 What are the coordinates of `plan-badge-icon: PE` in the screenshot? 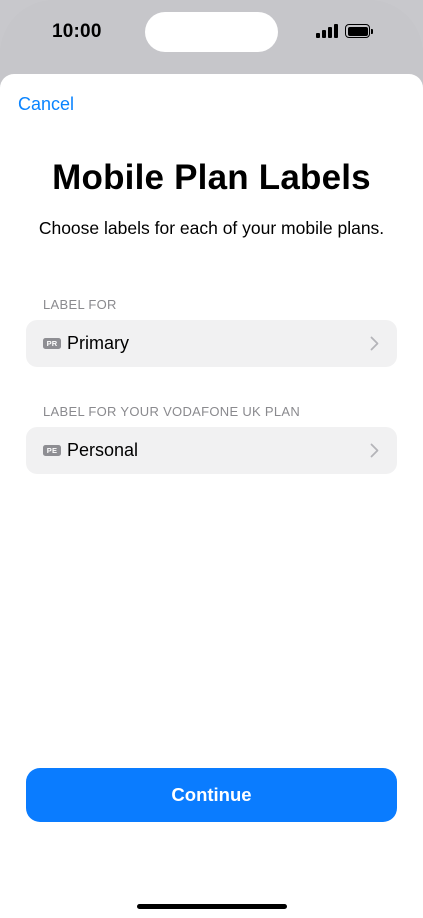 It's located at (52, 450).